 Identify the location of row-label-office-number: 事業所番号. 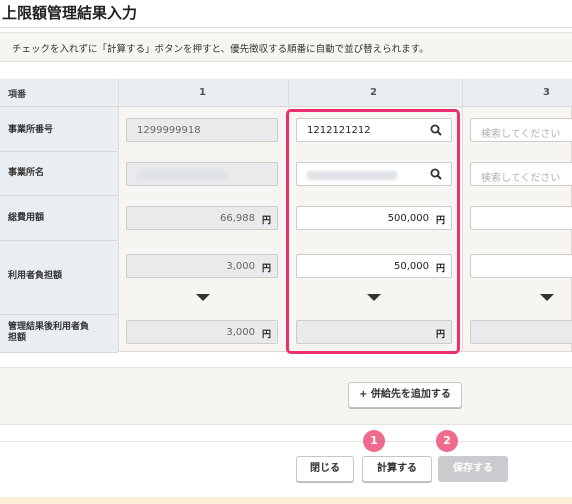
(31, 130).